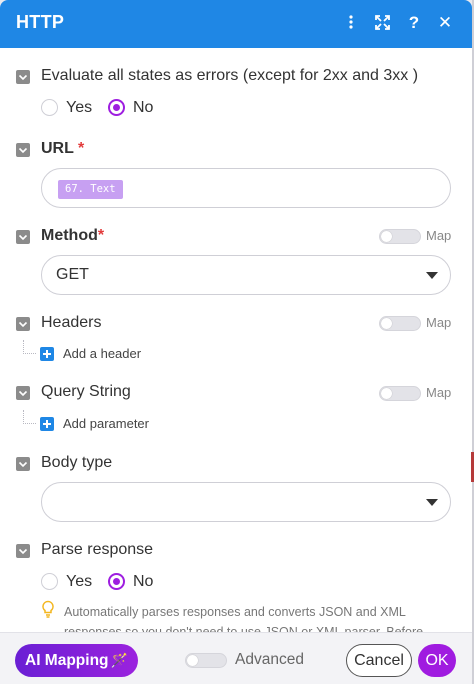  What do you see at coordinates (49, 107) in the screenshot?
I see `evaluate-yes-radio` at bounding box center [49, 107].